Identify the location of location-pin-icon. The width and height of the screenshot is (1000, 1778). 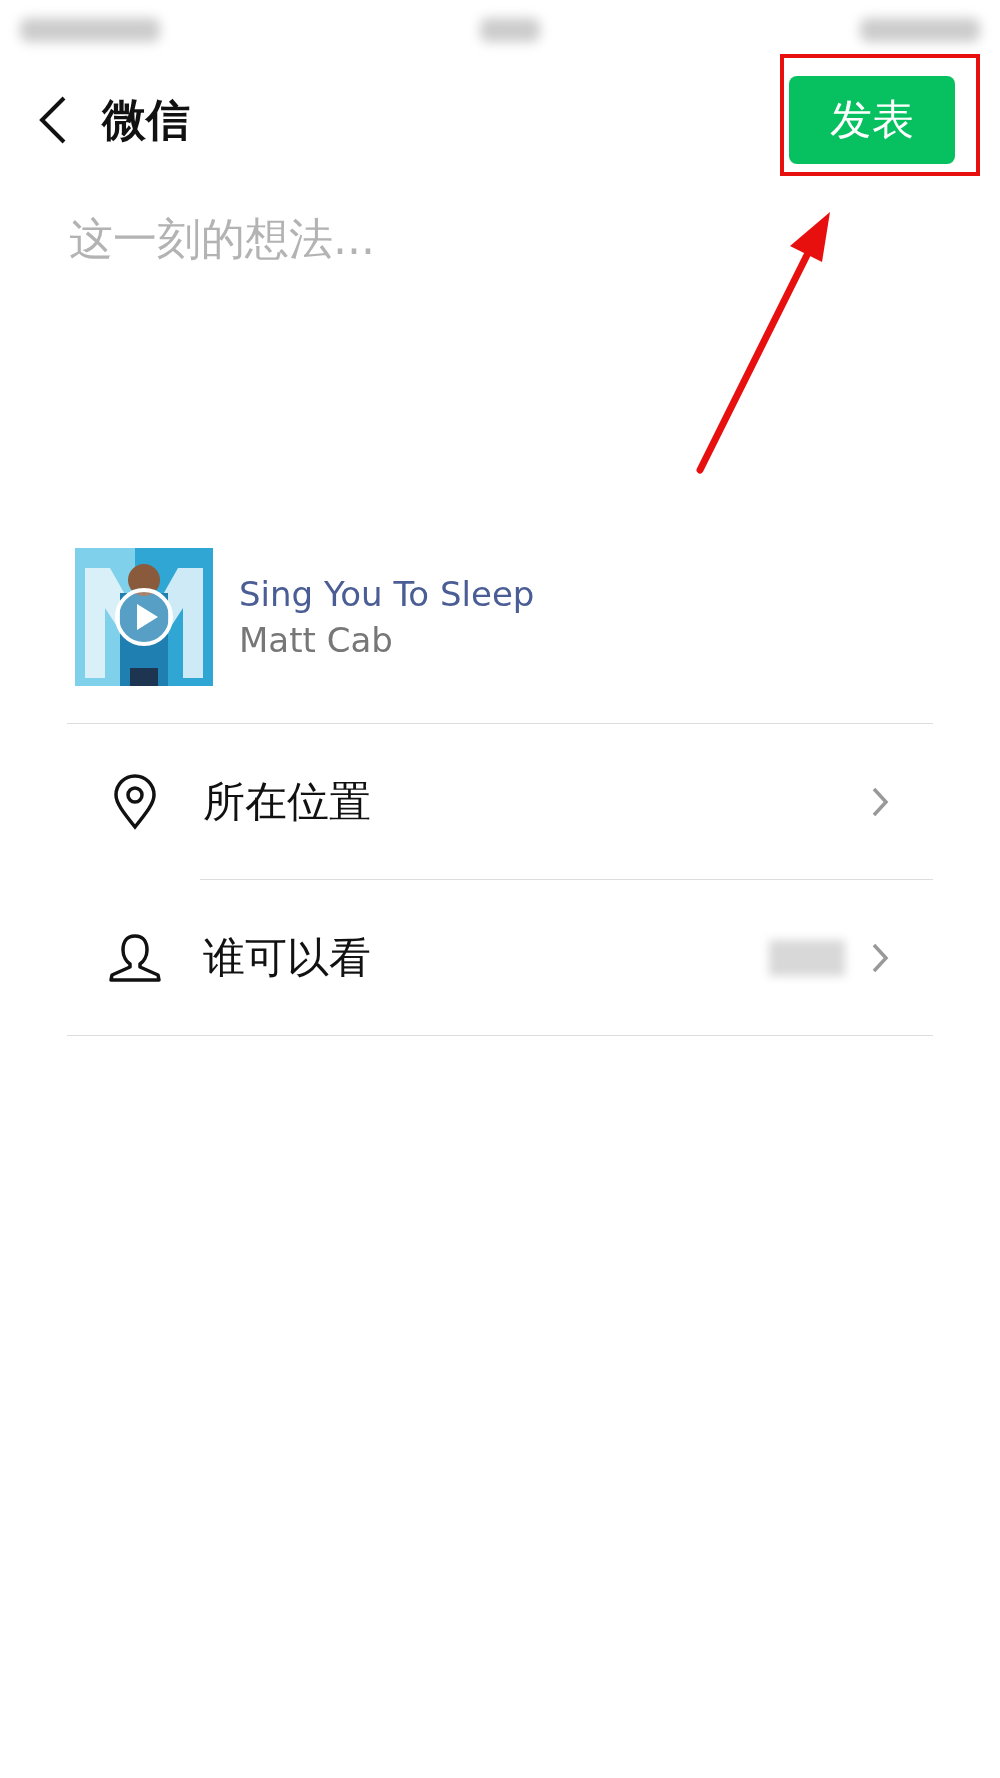
(135, 802).